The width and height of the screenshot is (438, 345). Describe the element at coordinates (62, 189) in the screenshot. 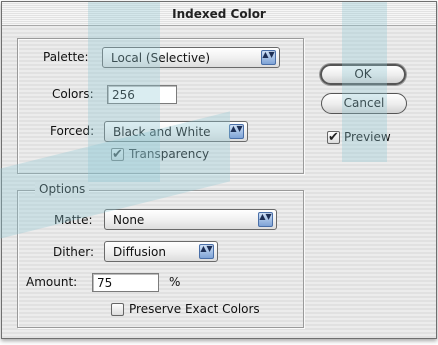

I see `options-group-title: Options` at that location.